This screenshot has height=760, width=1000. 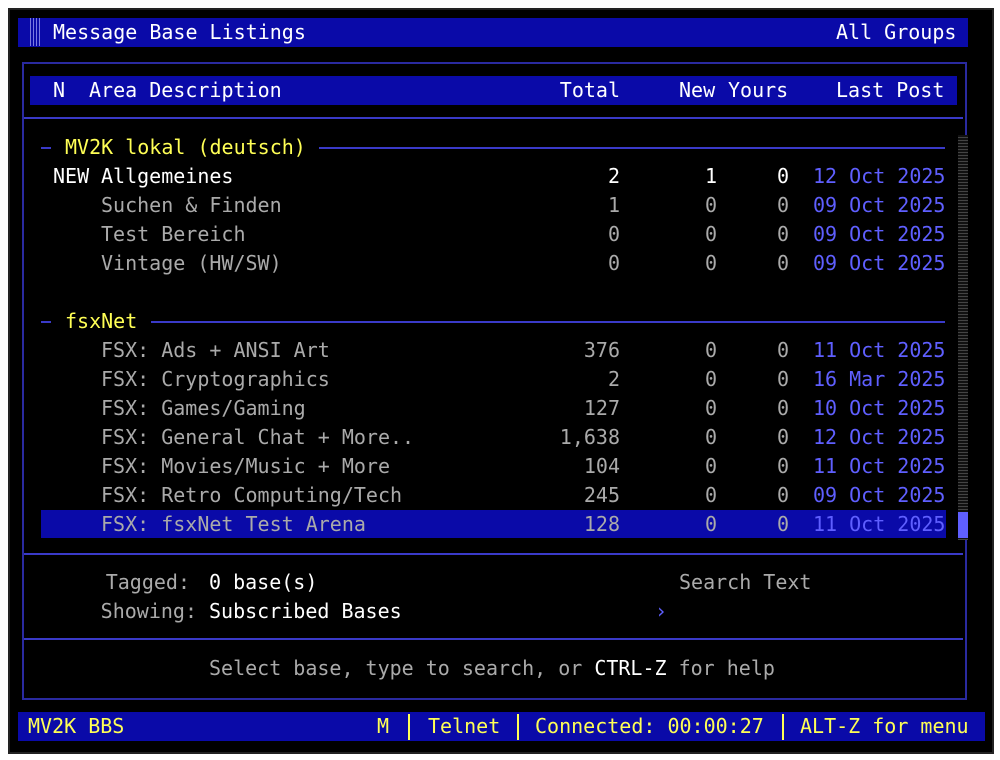 I want to click on total-count: 128, so click(x=601, y=524).